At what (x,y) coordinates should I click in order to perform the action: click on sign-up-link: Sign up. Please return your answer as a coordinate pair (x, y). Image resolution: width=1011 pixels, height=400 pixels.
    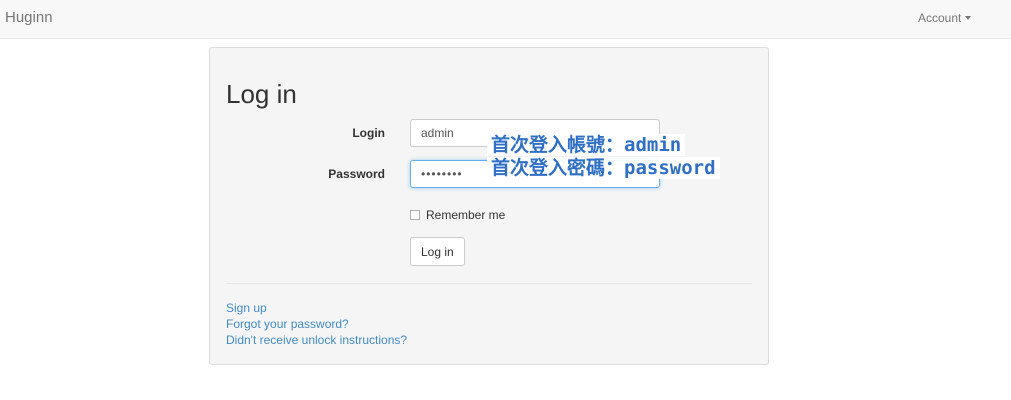
    Looking at the image, I should click on (246, 308).